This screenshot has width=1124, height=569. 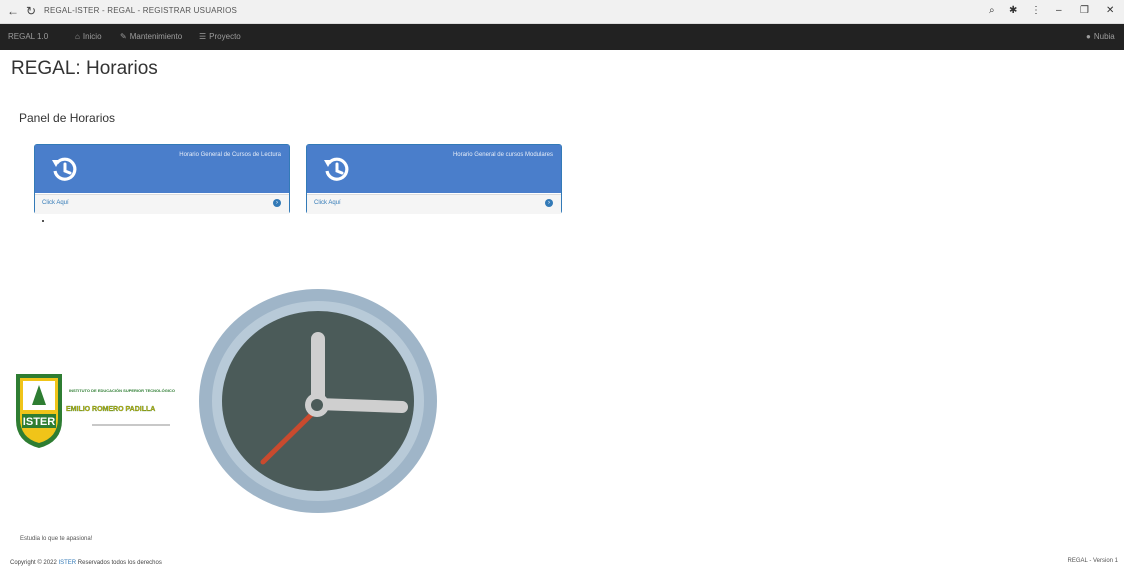 What do you see at coordinates (13, 11) in the screenshot?
I see `back-arrow-icon: ←` at bounding box center [13, 11].